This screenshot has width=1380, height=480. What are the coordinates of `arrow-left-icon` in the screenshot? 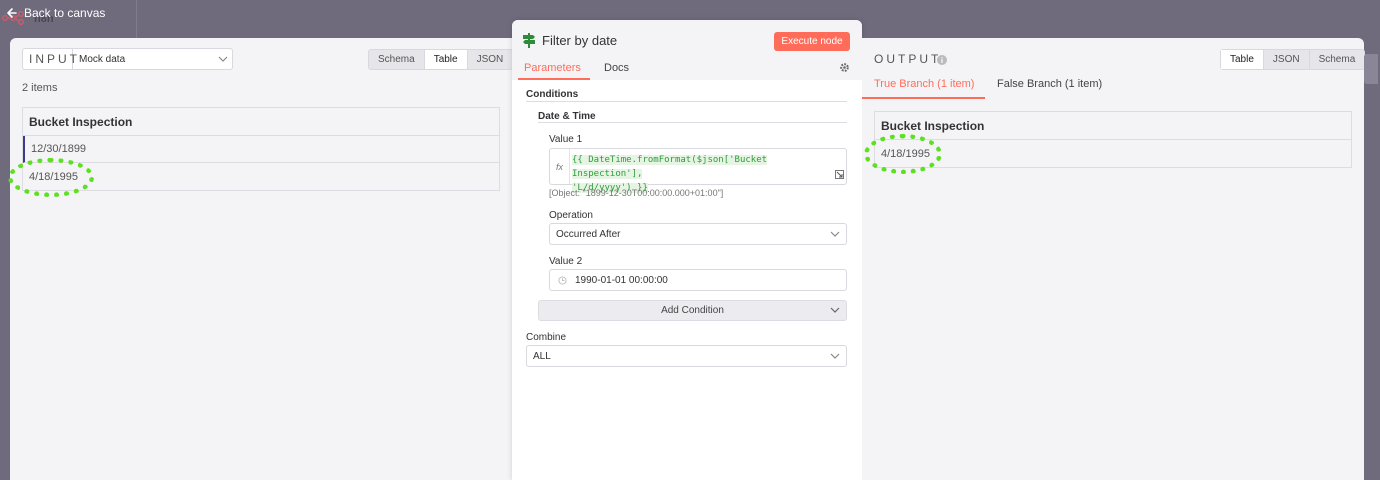 It's located at (12, 13).